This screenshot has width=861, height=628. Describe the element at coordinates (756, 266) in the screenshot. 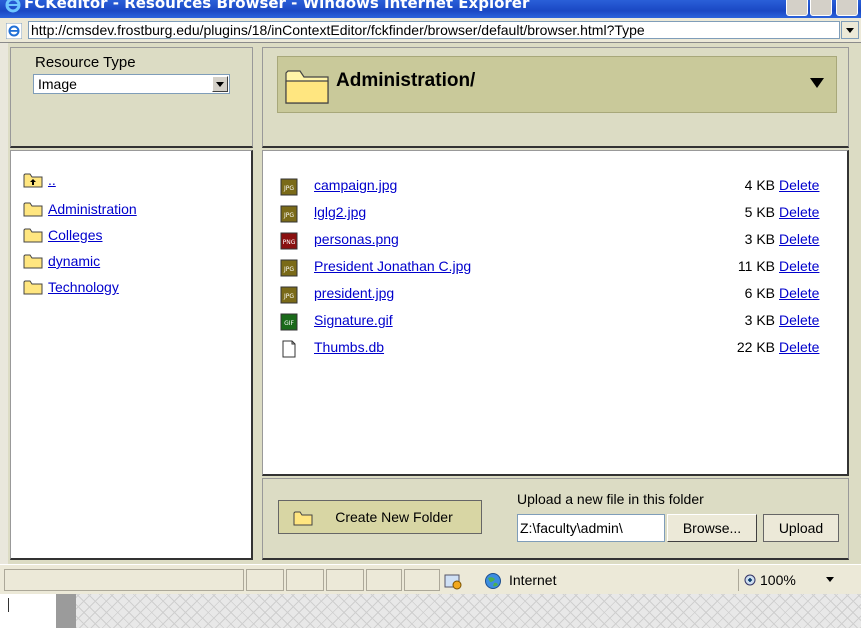

I see `file-size: 11 KB` at that location.